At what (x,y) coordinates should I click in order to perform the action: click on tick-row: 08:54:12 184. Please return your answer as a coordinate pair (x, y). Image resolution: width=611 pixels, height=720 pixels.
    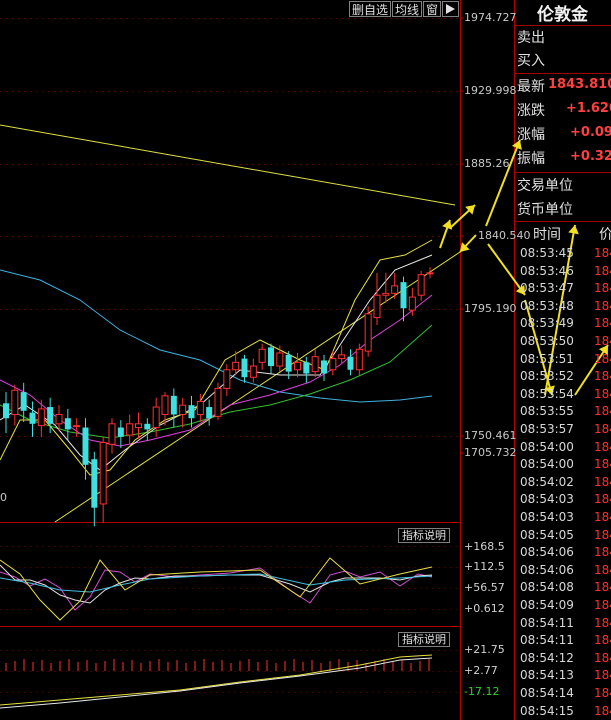
    Looking at the image, I should click on (563, 659).